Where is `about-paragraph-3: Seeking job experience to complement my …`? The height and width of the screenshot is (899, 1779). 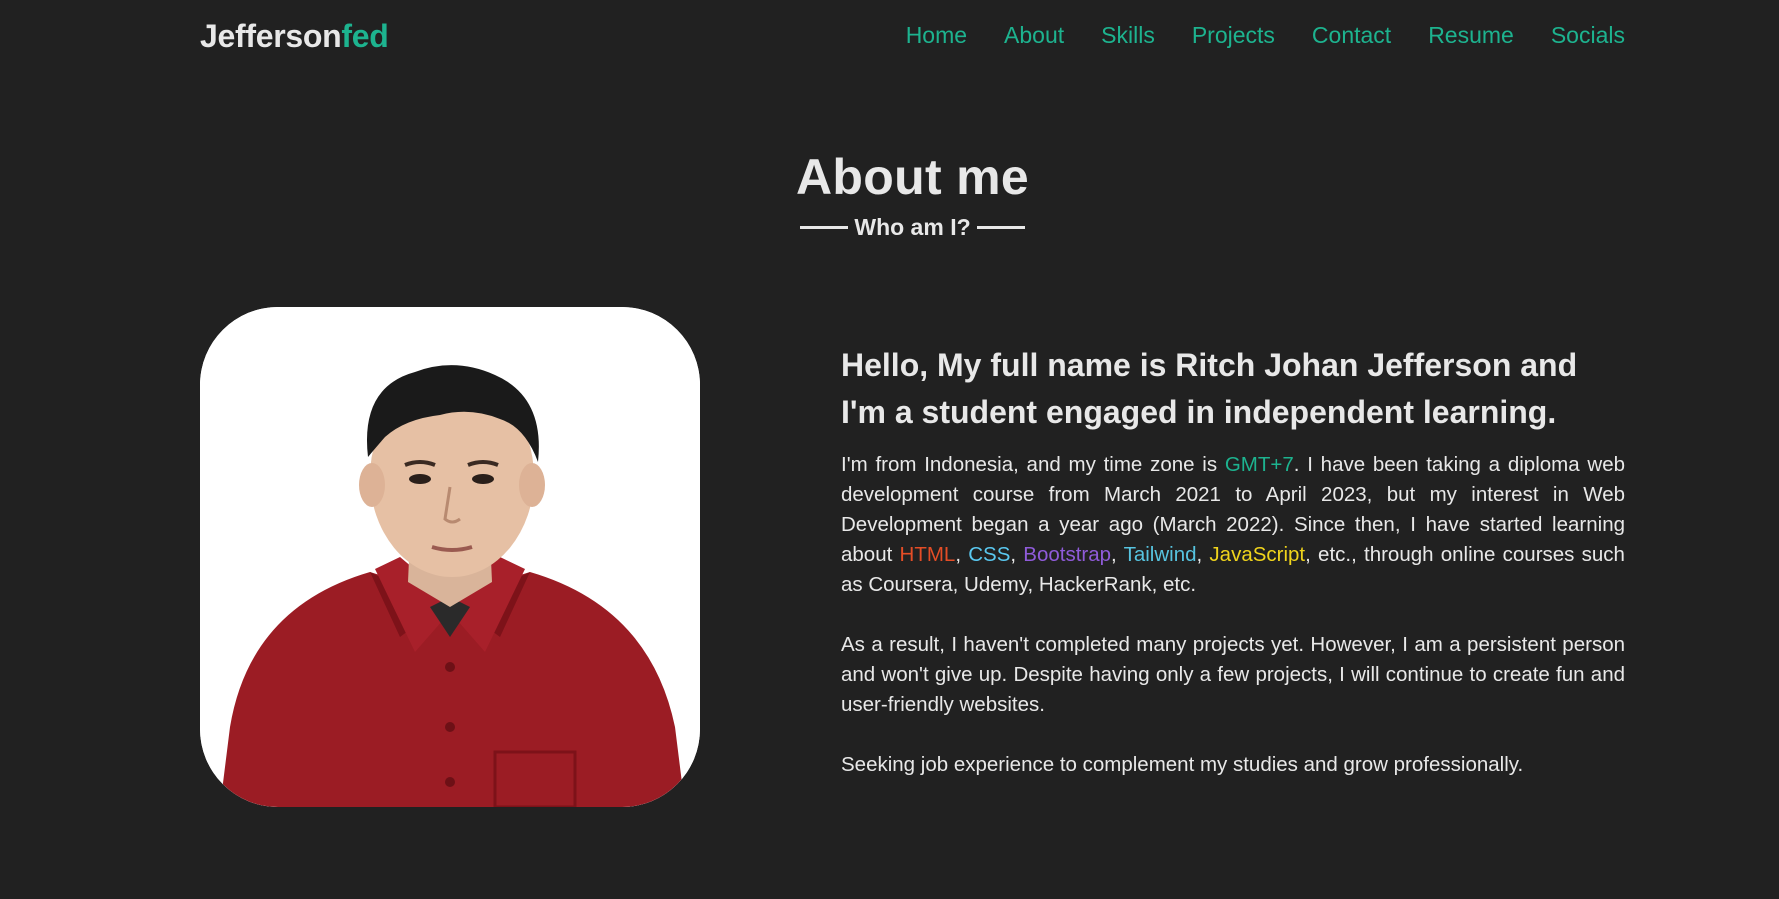
about-paragraph-3: Seeking job experience to complement my … is located at coordinates (1182, 764).